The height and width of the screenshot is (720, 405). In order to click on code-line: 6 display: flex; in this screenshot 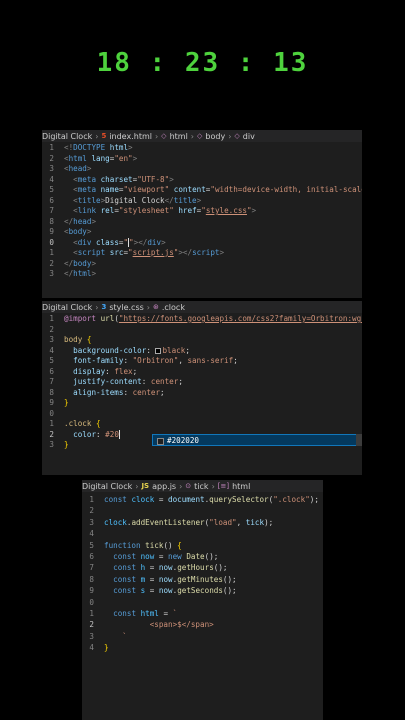, I will do `click(202, 372)`.